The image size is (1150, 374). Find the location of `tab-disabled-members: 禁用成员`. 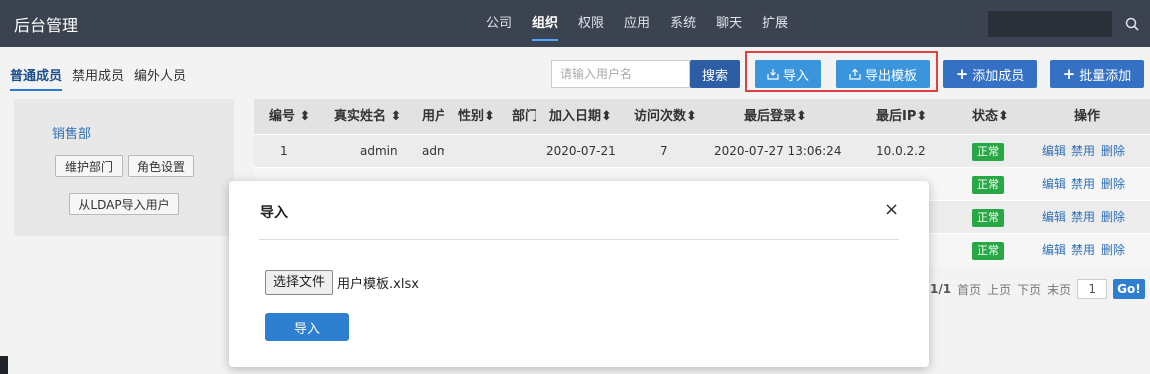

tab-disabled-members: 禁用成员 is located at coordinates (98, 78).